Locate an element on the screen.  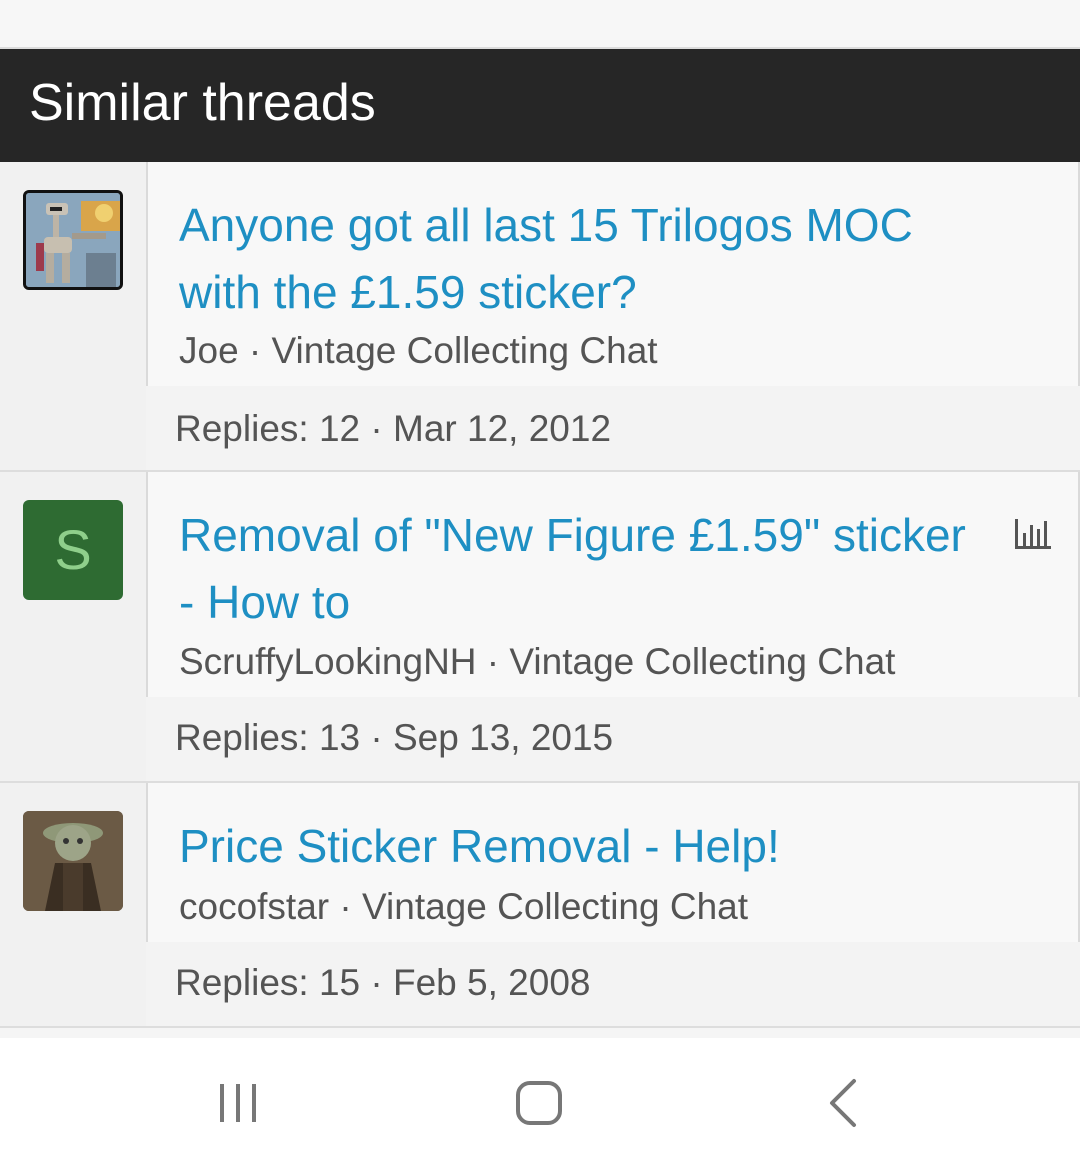
yoda-figure-avatar-image is located at coordinates (73, 861).